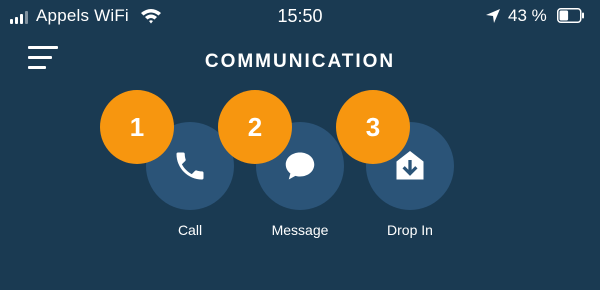 The height and width of the screenshot is (290, 600). What do you see at coordinates (190, 166) in the screenshot?
I see `phone-icon` at bounding box center [190, 166].